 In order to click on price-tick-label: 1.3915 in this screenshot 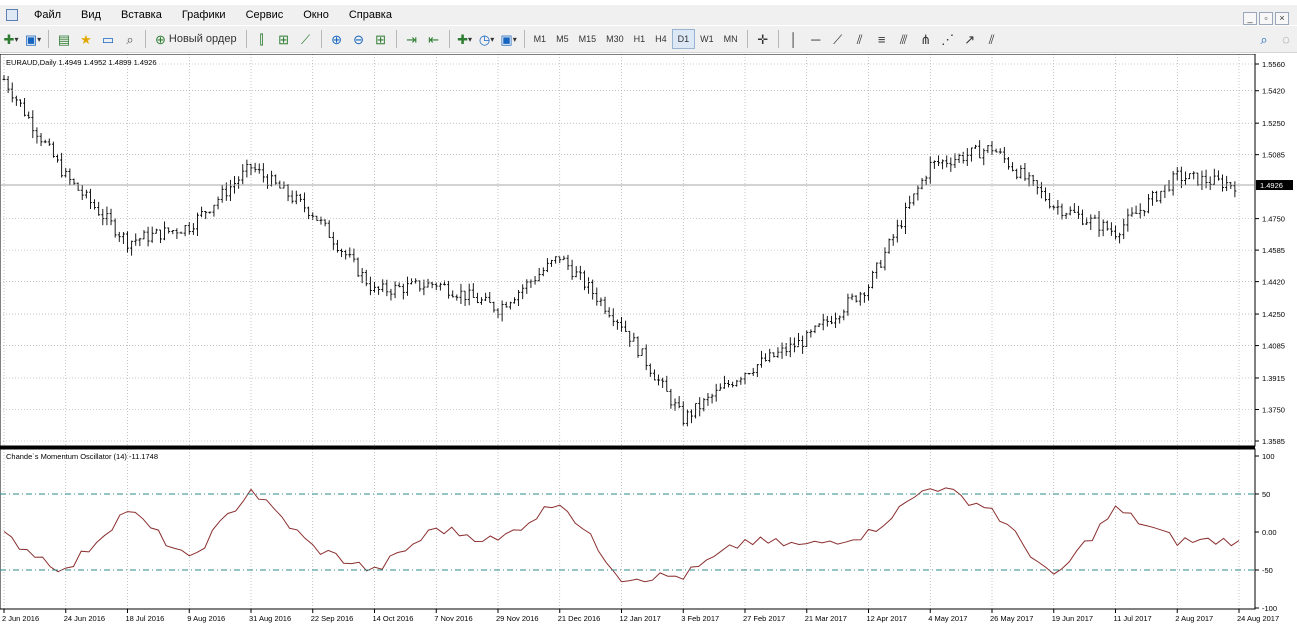, I will do `click(1273, 378)`.